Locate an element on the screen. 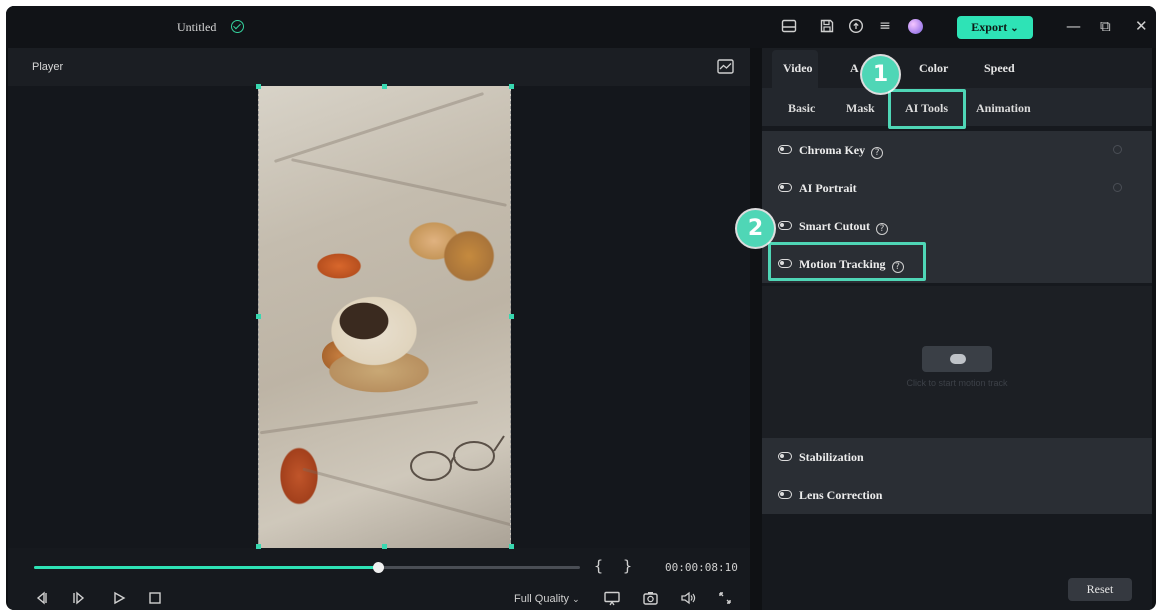 The height and width of the screenshot is (615, 1160). document-title: Untitled is located at coordinates (197, 27).